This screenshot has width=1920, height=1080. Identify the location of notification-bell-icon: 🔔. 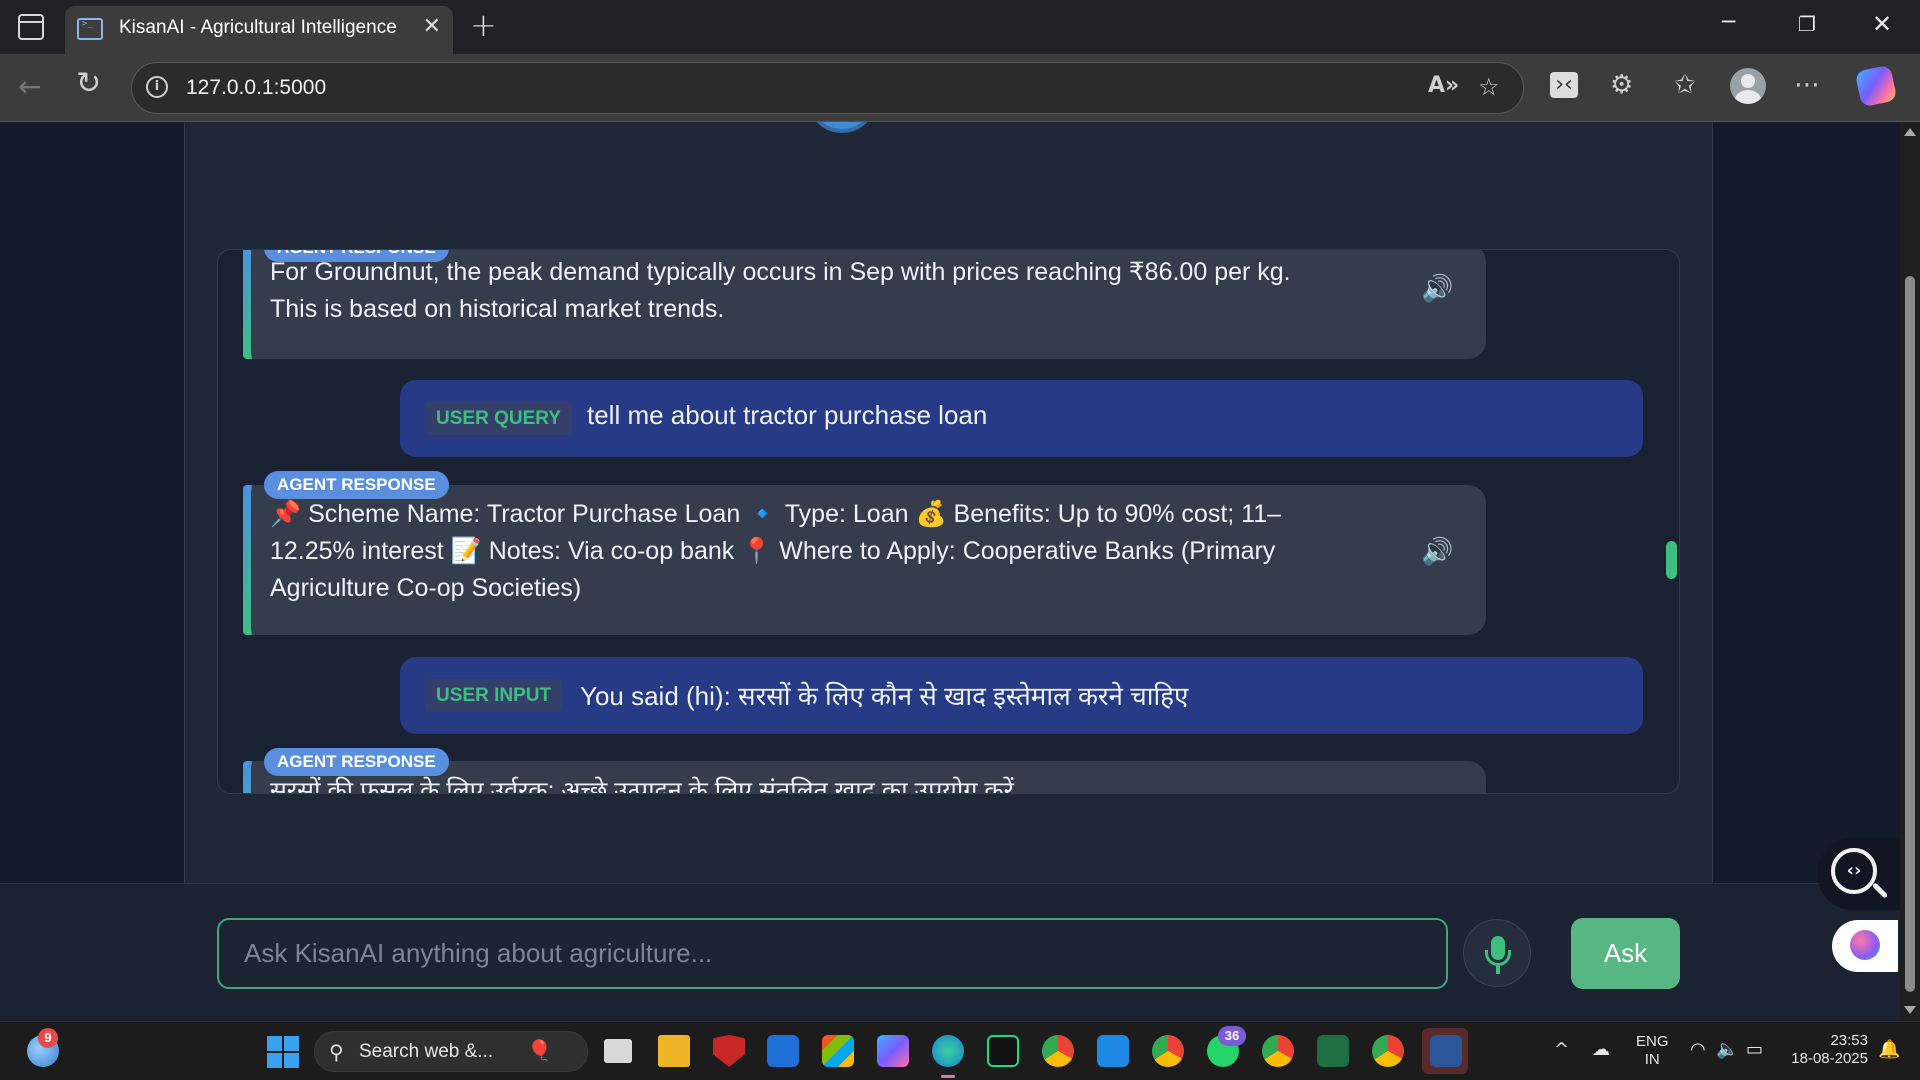
(1889, 1049).